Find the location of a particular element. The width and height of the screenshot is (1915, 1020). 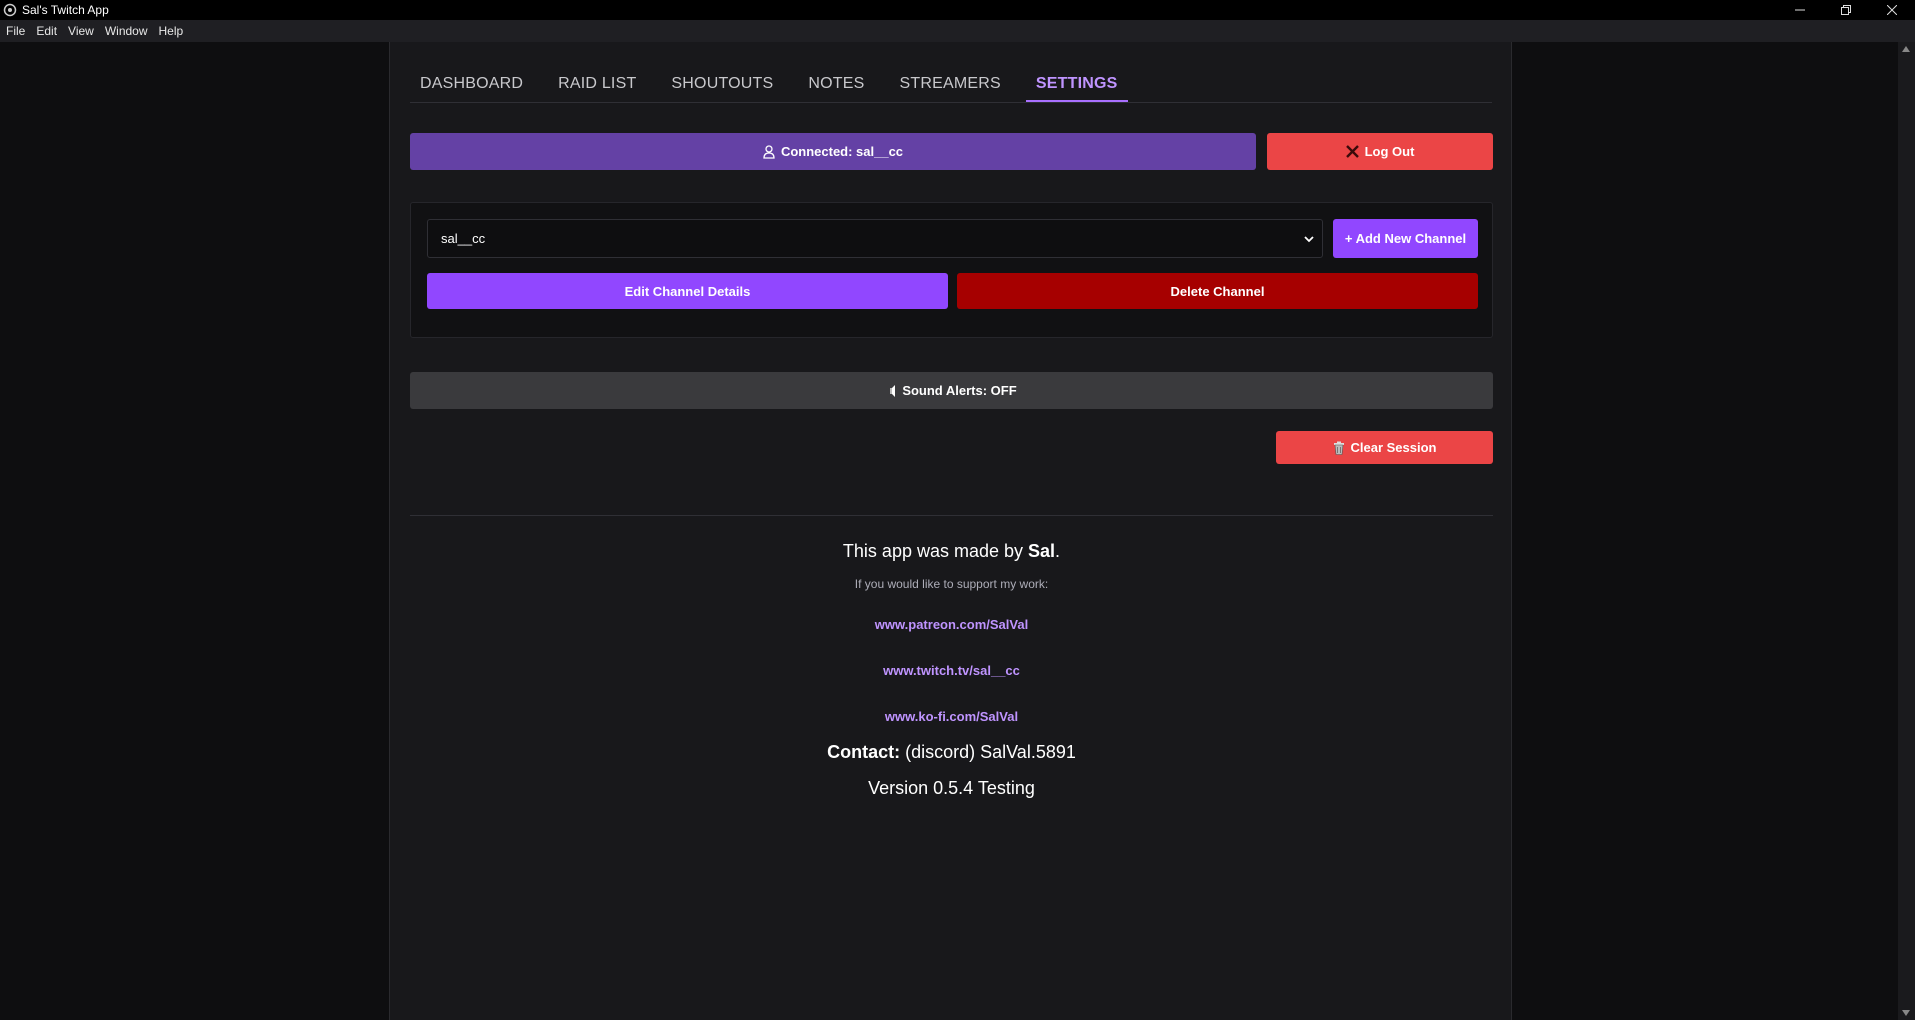

connected-label: Connected: sal__cc is located at coordinates (842, 151).